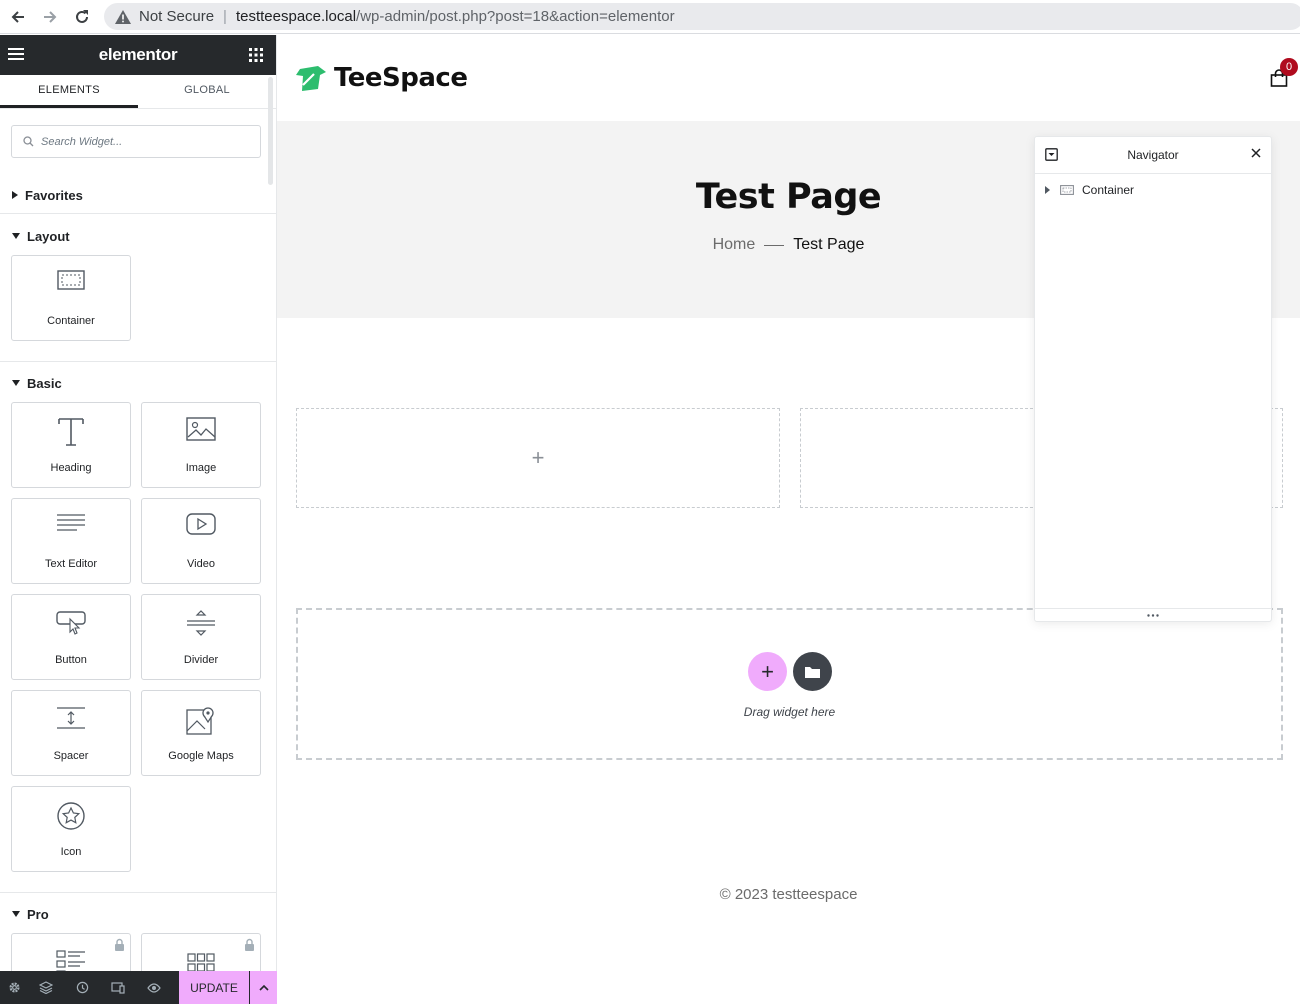 The width and height of the screenshot is (1300, 1004). I want to click on eye-icon, so click(154, 987).